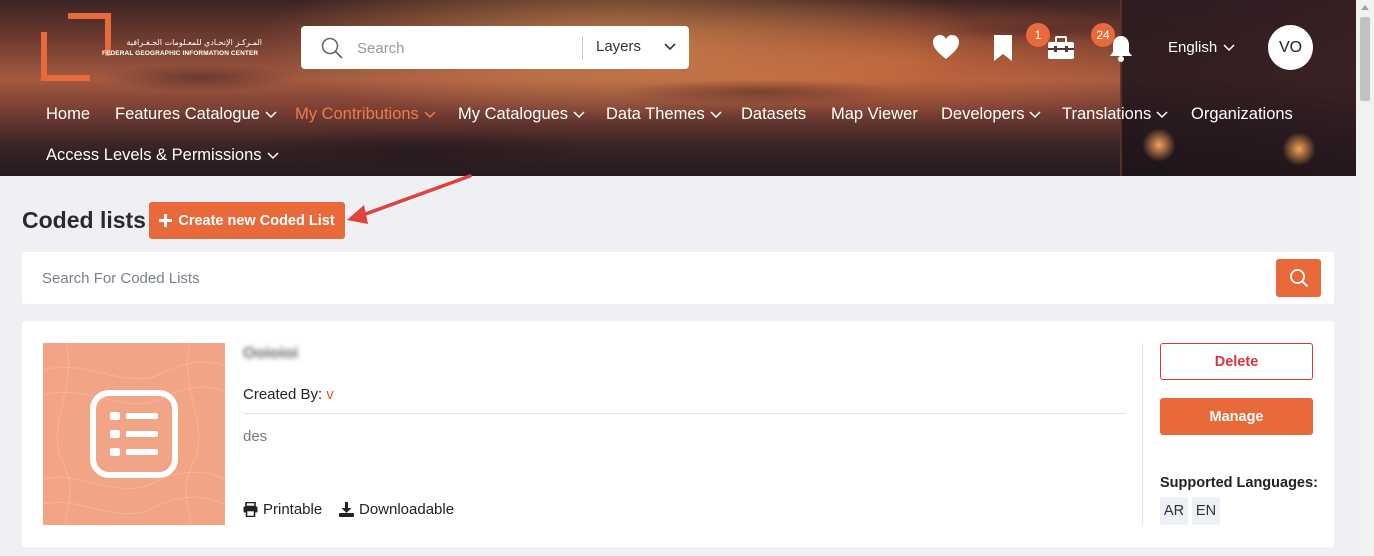 The image size is (1374, 556). What do you see at coordinates (154, 155) in the screenshot?
I see `nav-label: Access Levels & Permissions` at bounding box center [154, 155].